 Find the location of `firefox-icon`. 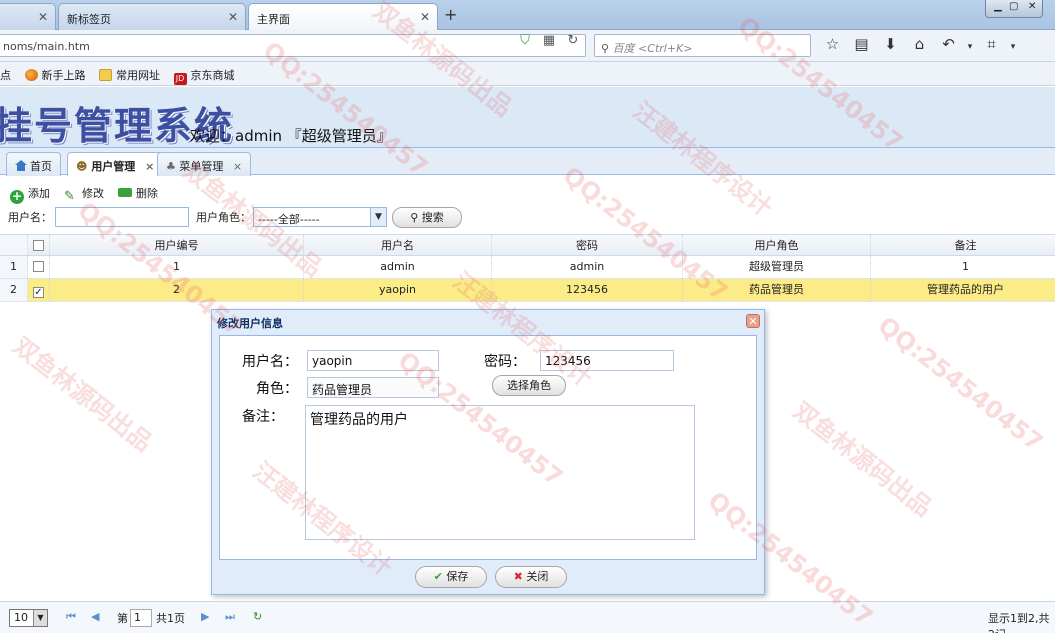

firefox-icon is located at coordinates (31, 75).